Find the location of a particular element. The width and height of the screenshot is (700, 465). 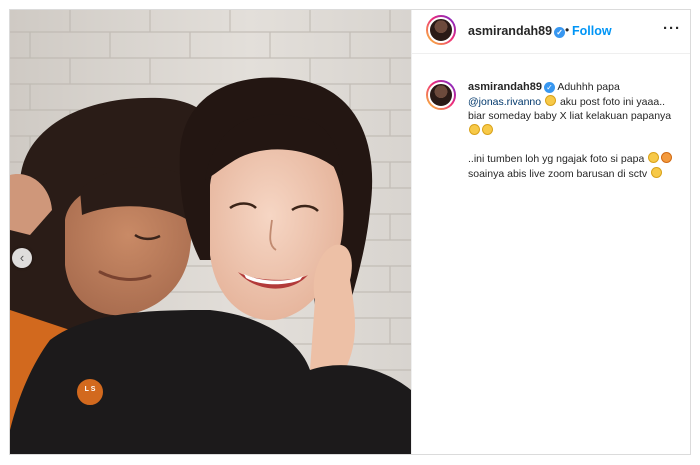

chevron-left-icon: ‹ is located at coordinates (22, 257).